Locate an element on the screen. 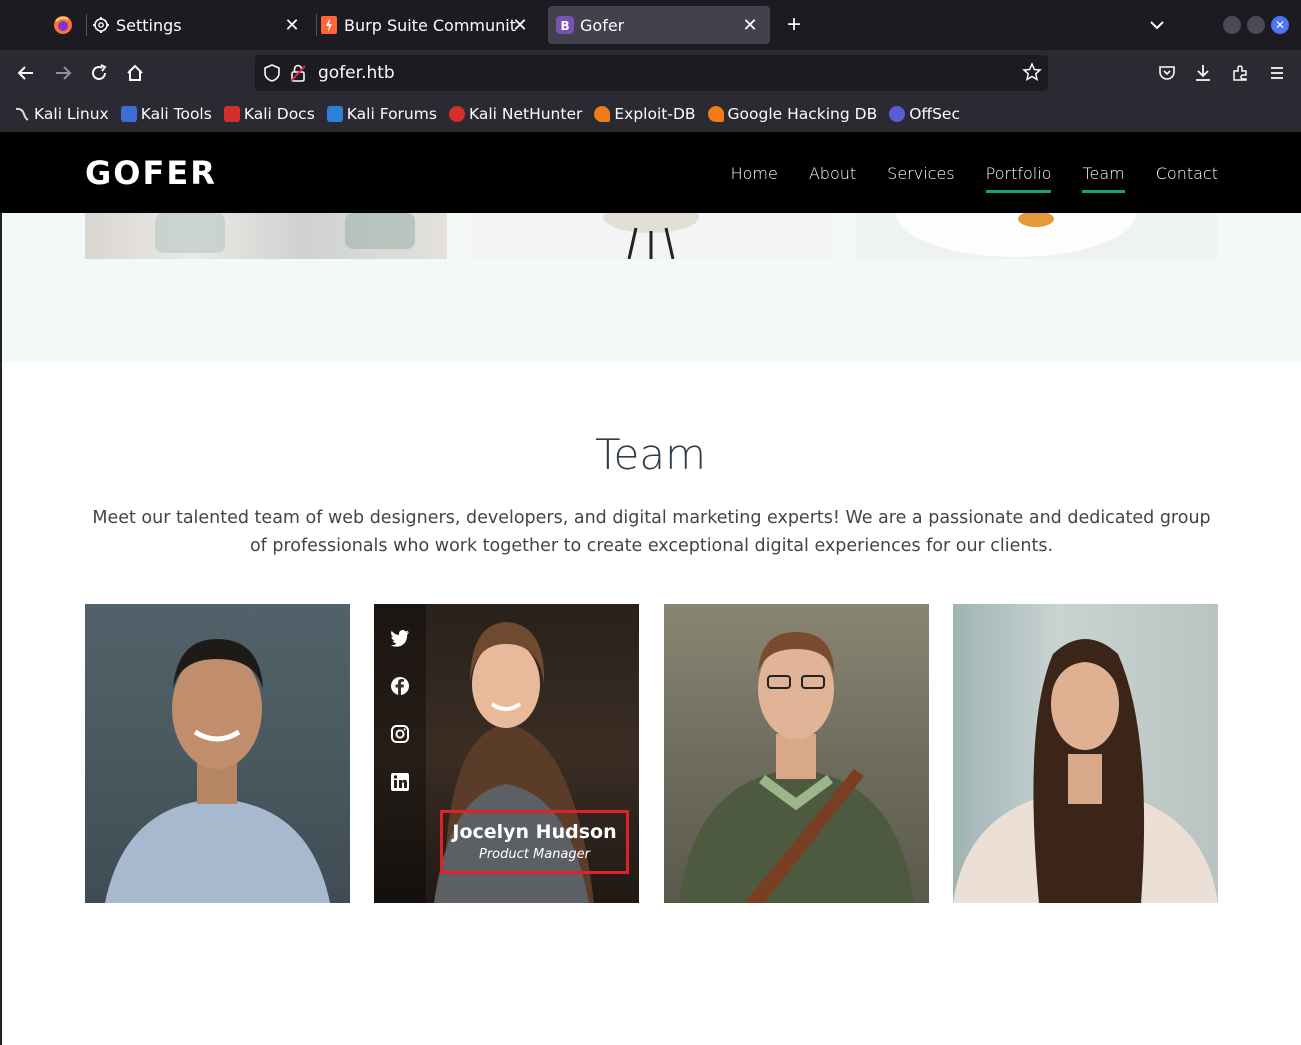 The width and height of the screenshot is (1301, 1045). member-role: Product Manager is located at coordinates (534, 854).